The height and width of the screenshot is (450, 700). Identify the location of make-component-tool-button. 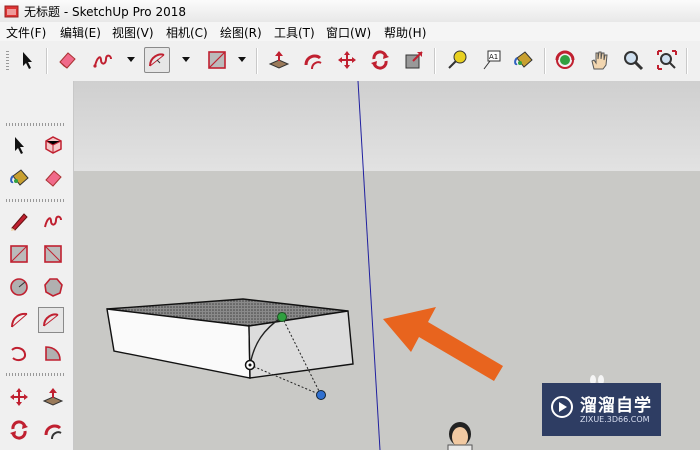
(53, 145).